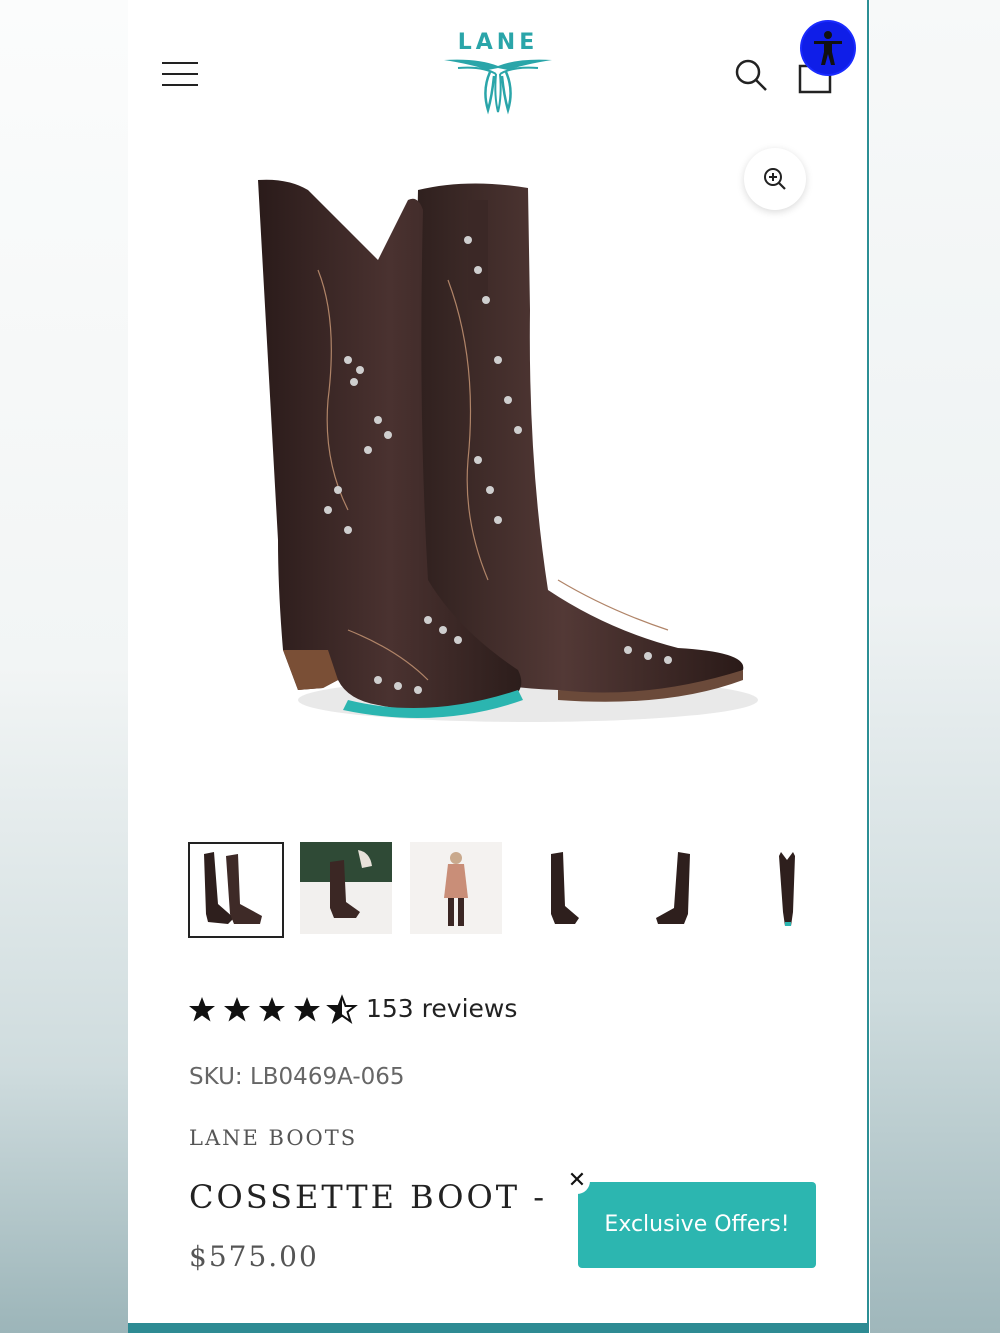 The width and height of the screenshot is (1000, 1333). What do you see at coordinates (513, 890) in the screenshot?
I see `thumbnail-strip` at bounding box center [513, 890].